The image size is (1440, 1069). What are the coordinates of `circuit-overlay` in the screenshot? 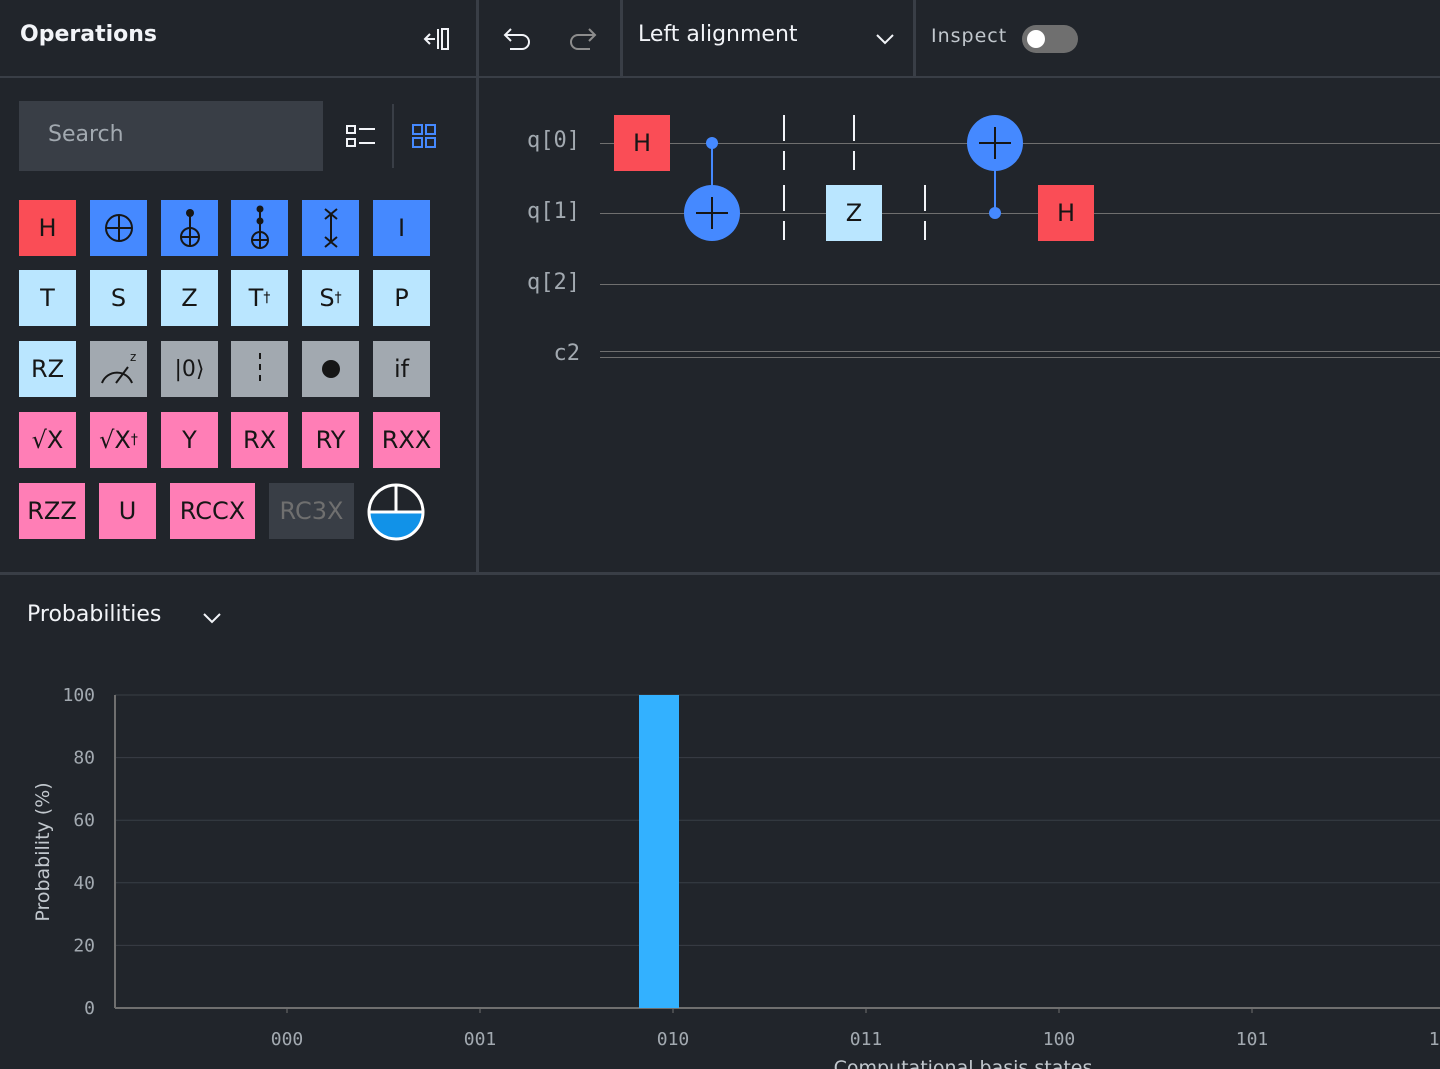 It's located at (853, 178).